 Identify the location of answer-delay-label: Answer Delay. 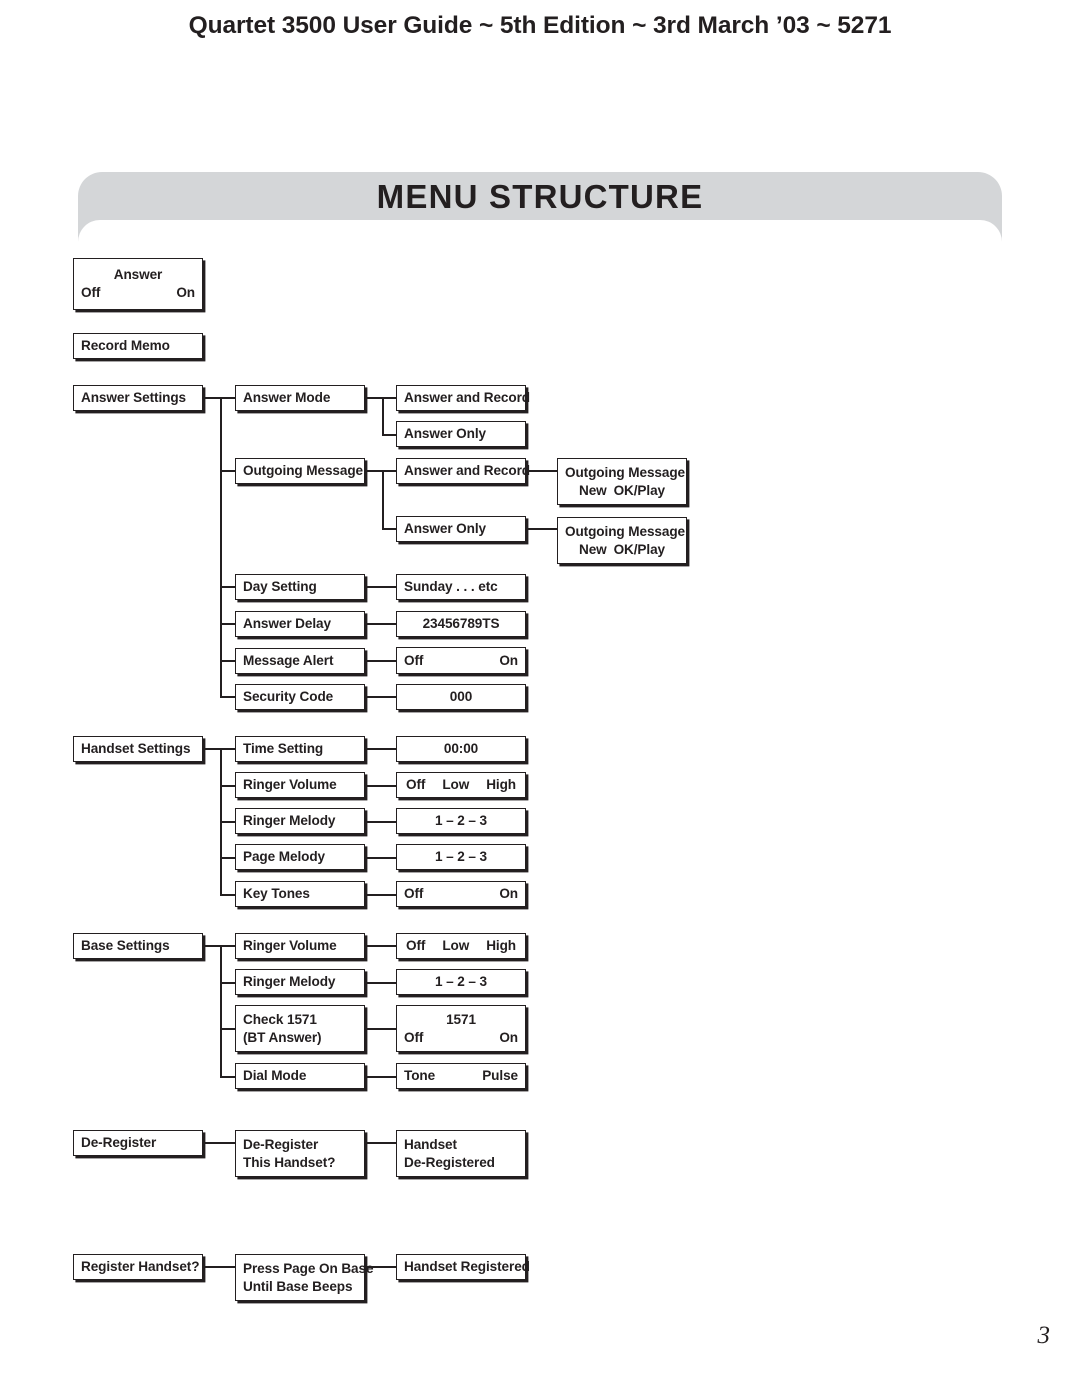
(287, 624).